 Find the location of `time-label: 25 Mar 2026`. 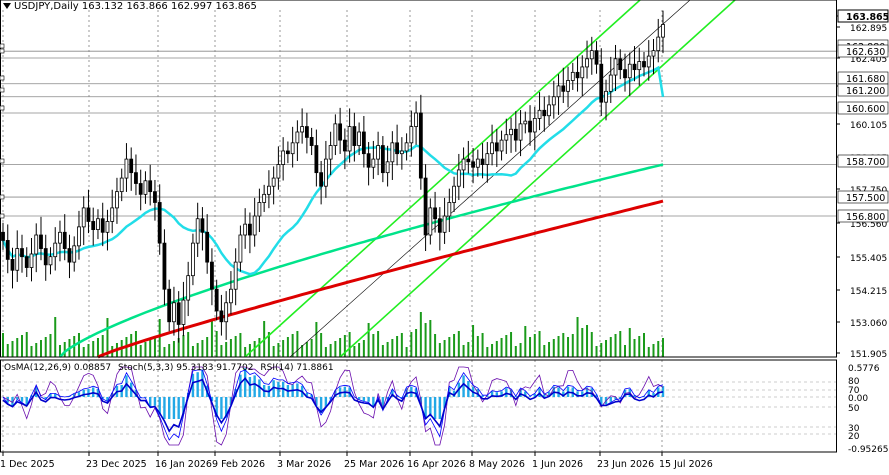

time-label: 25 Mar 2026 is located at coordinates (374, 464).